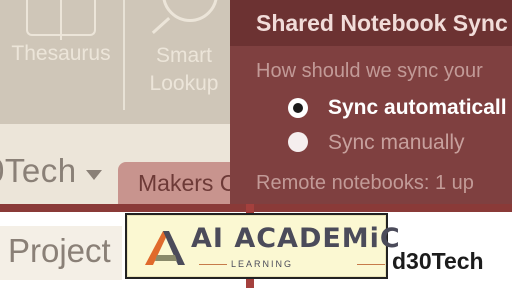 This screenshot has height=288, width=512. What do you see at coordinates (382, 23) in the screenshot?
I see `sync-flyout-title: Shared Notebook Sync` at bounding box center [382, 23].